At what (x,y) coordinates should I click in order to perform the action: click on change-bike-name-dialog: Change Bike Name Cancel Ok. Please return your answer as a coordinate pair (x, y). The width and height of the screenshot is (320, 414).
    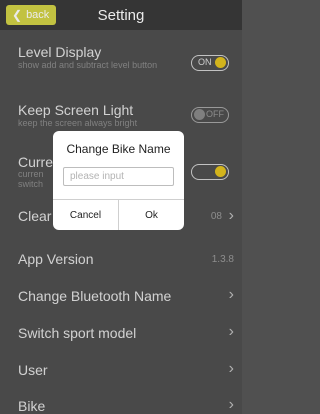
    Looking at the image, I should click on (118, 180).